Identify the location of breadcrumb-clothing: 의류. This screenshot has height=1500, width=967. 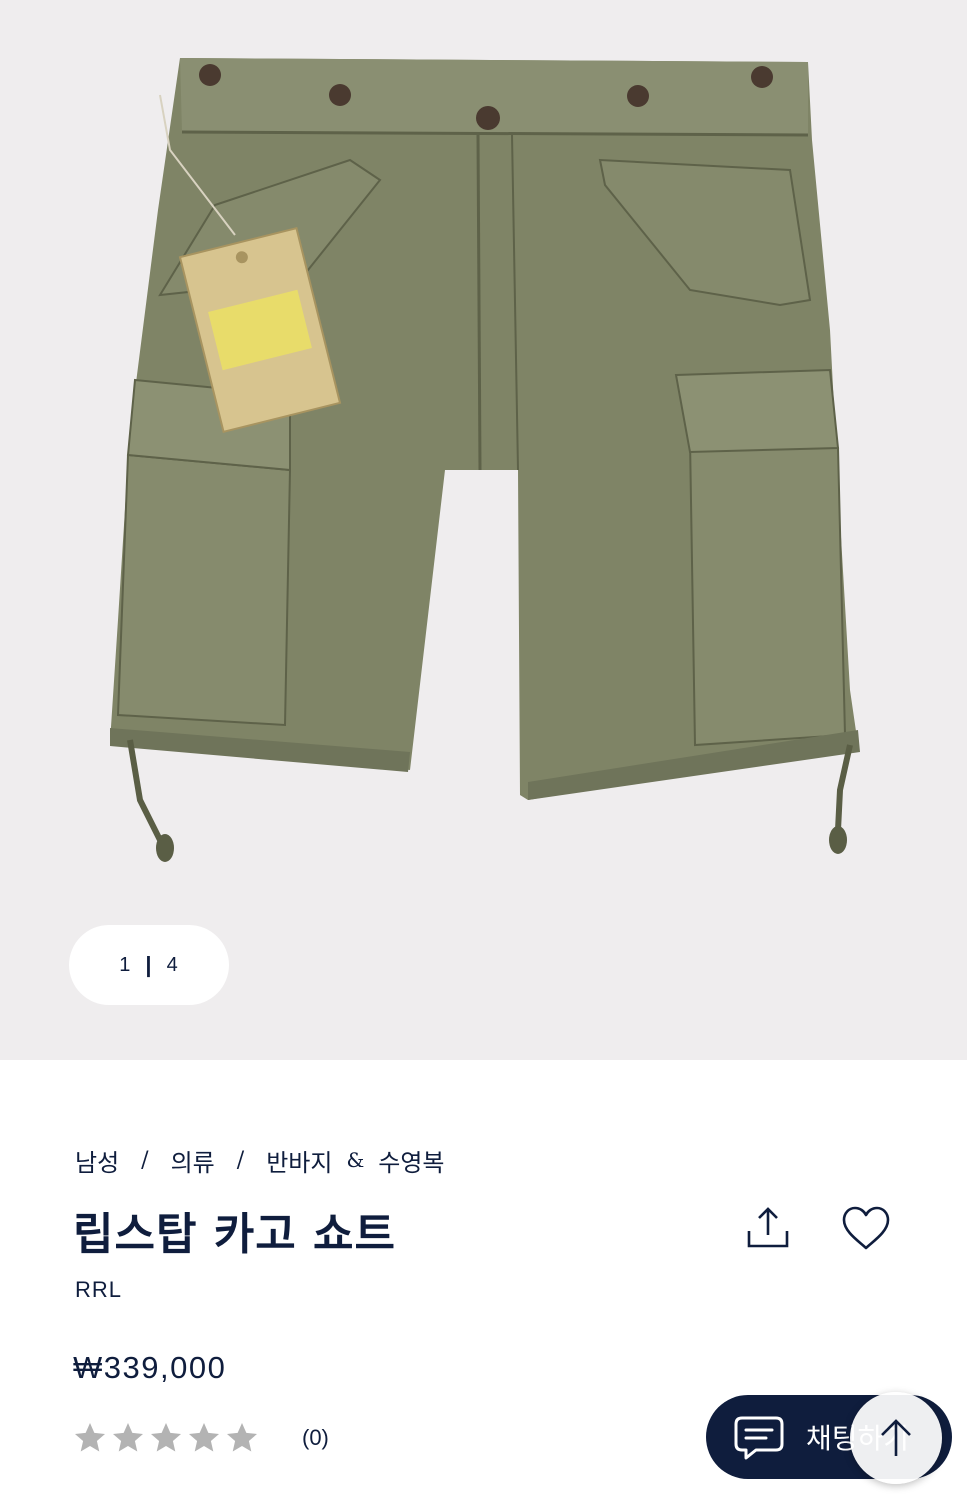
(193, 1160).